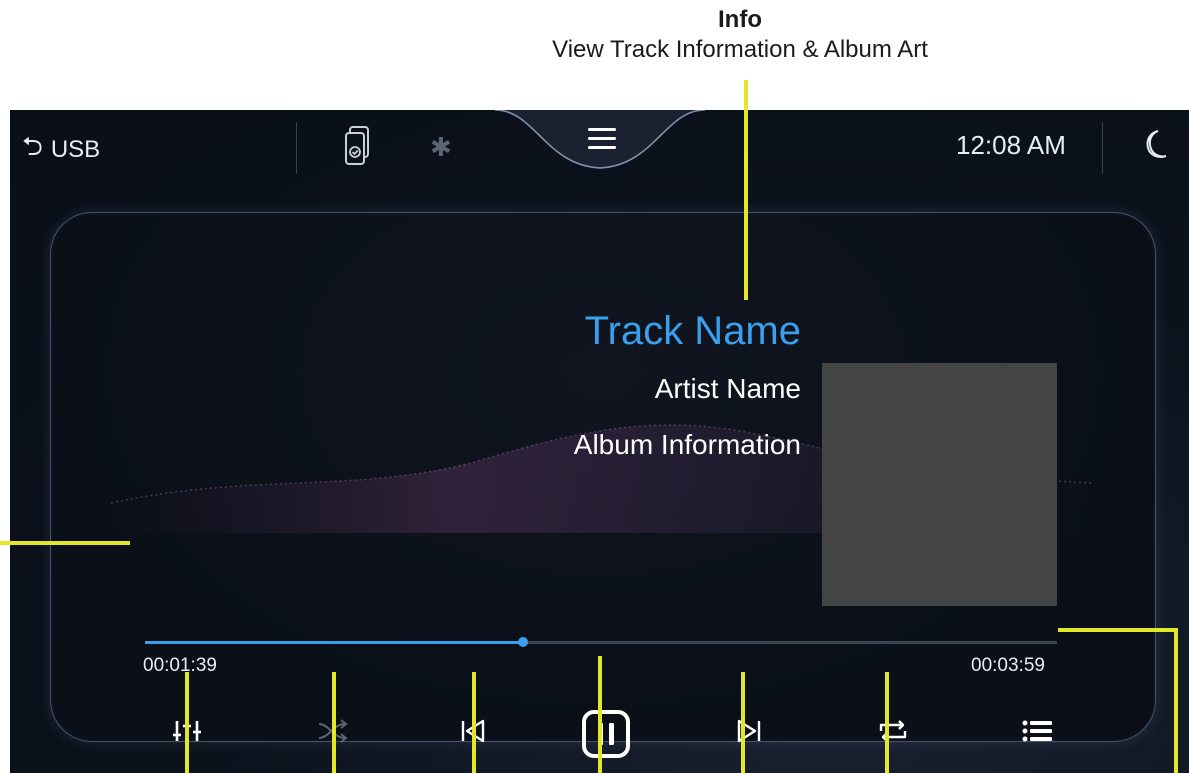  What do you see at coordinates (602, 139) in the screenshot?
I see `menu-icon` at bounding box center [602, 139].